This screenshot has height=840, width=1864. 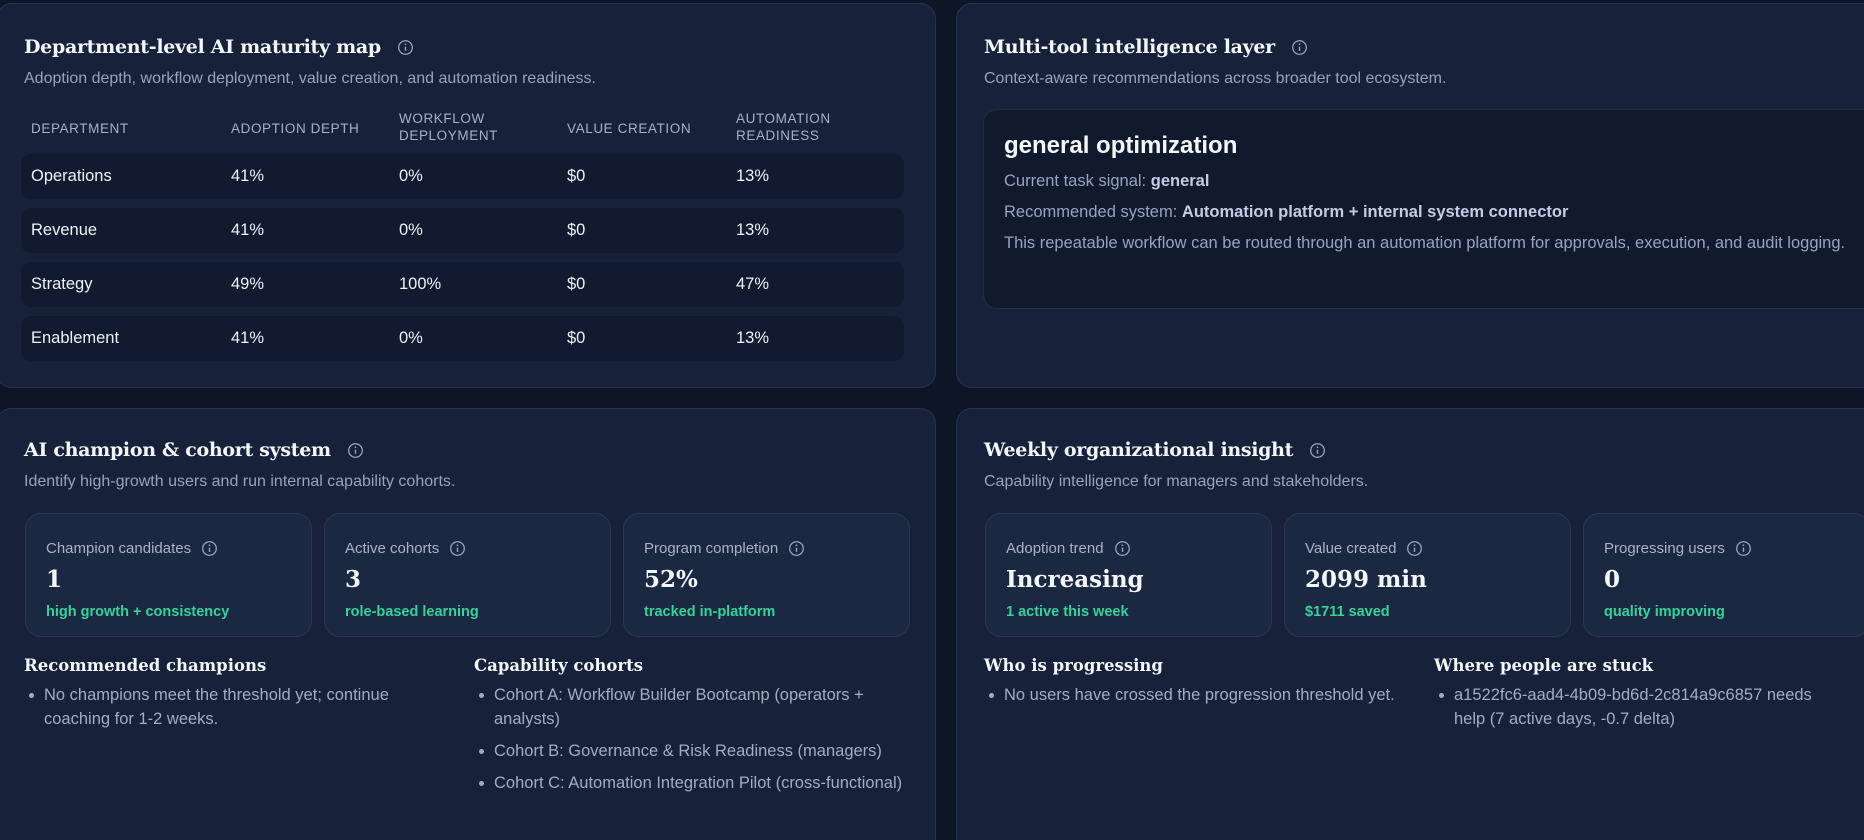 What do you see at coordinates (1180, 181) in the screenshot?
I see `task-signal-value: general` at bounding box center [1180, 181].